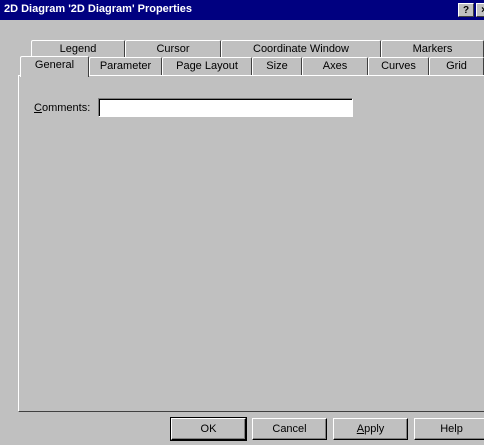  I want to click on tab-markers: Markers, so click(432, 48).